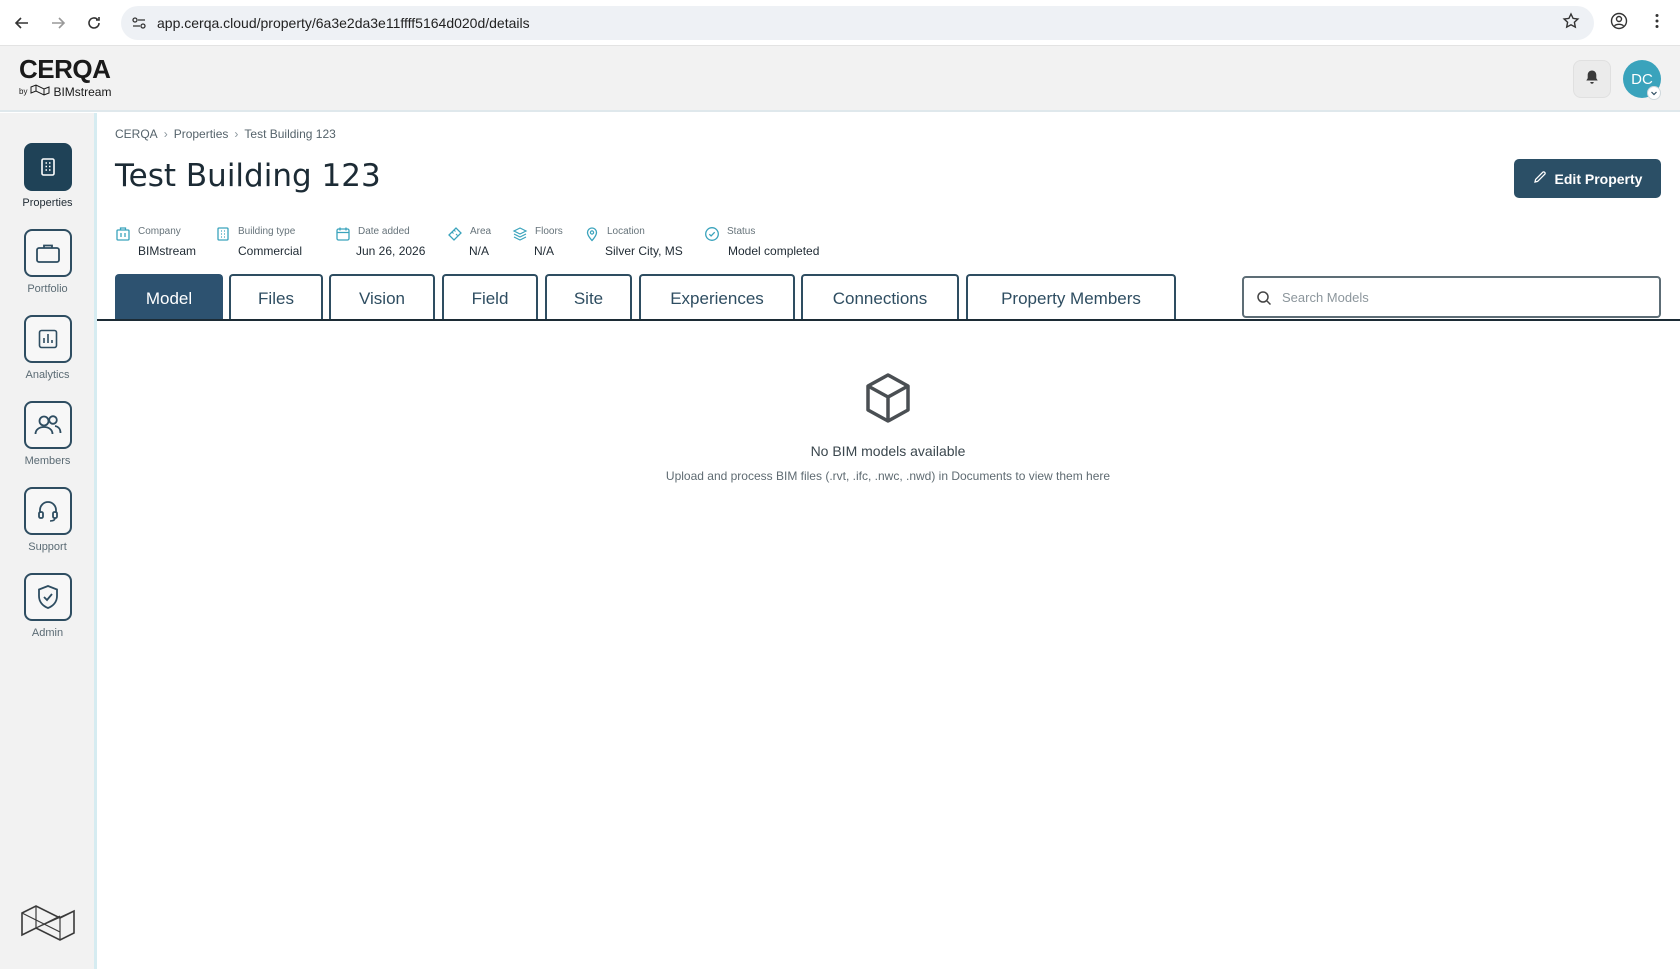 This screenshot has width=1680, height=969. What do you see at coordinates (840, 79) in the screenshot?
I see `app-header: CERQA by BIMstream DC` at bounding box center [840, 79].